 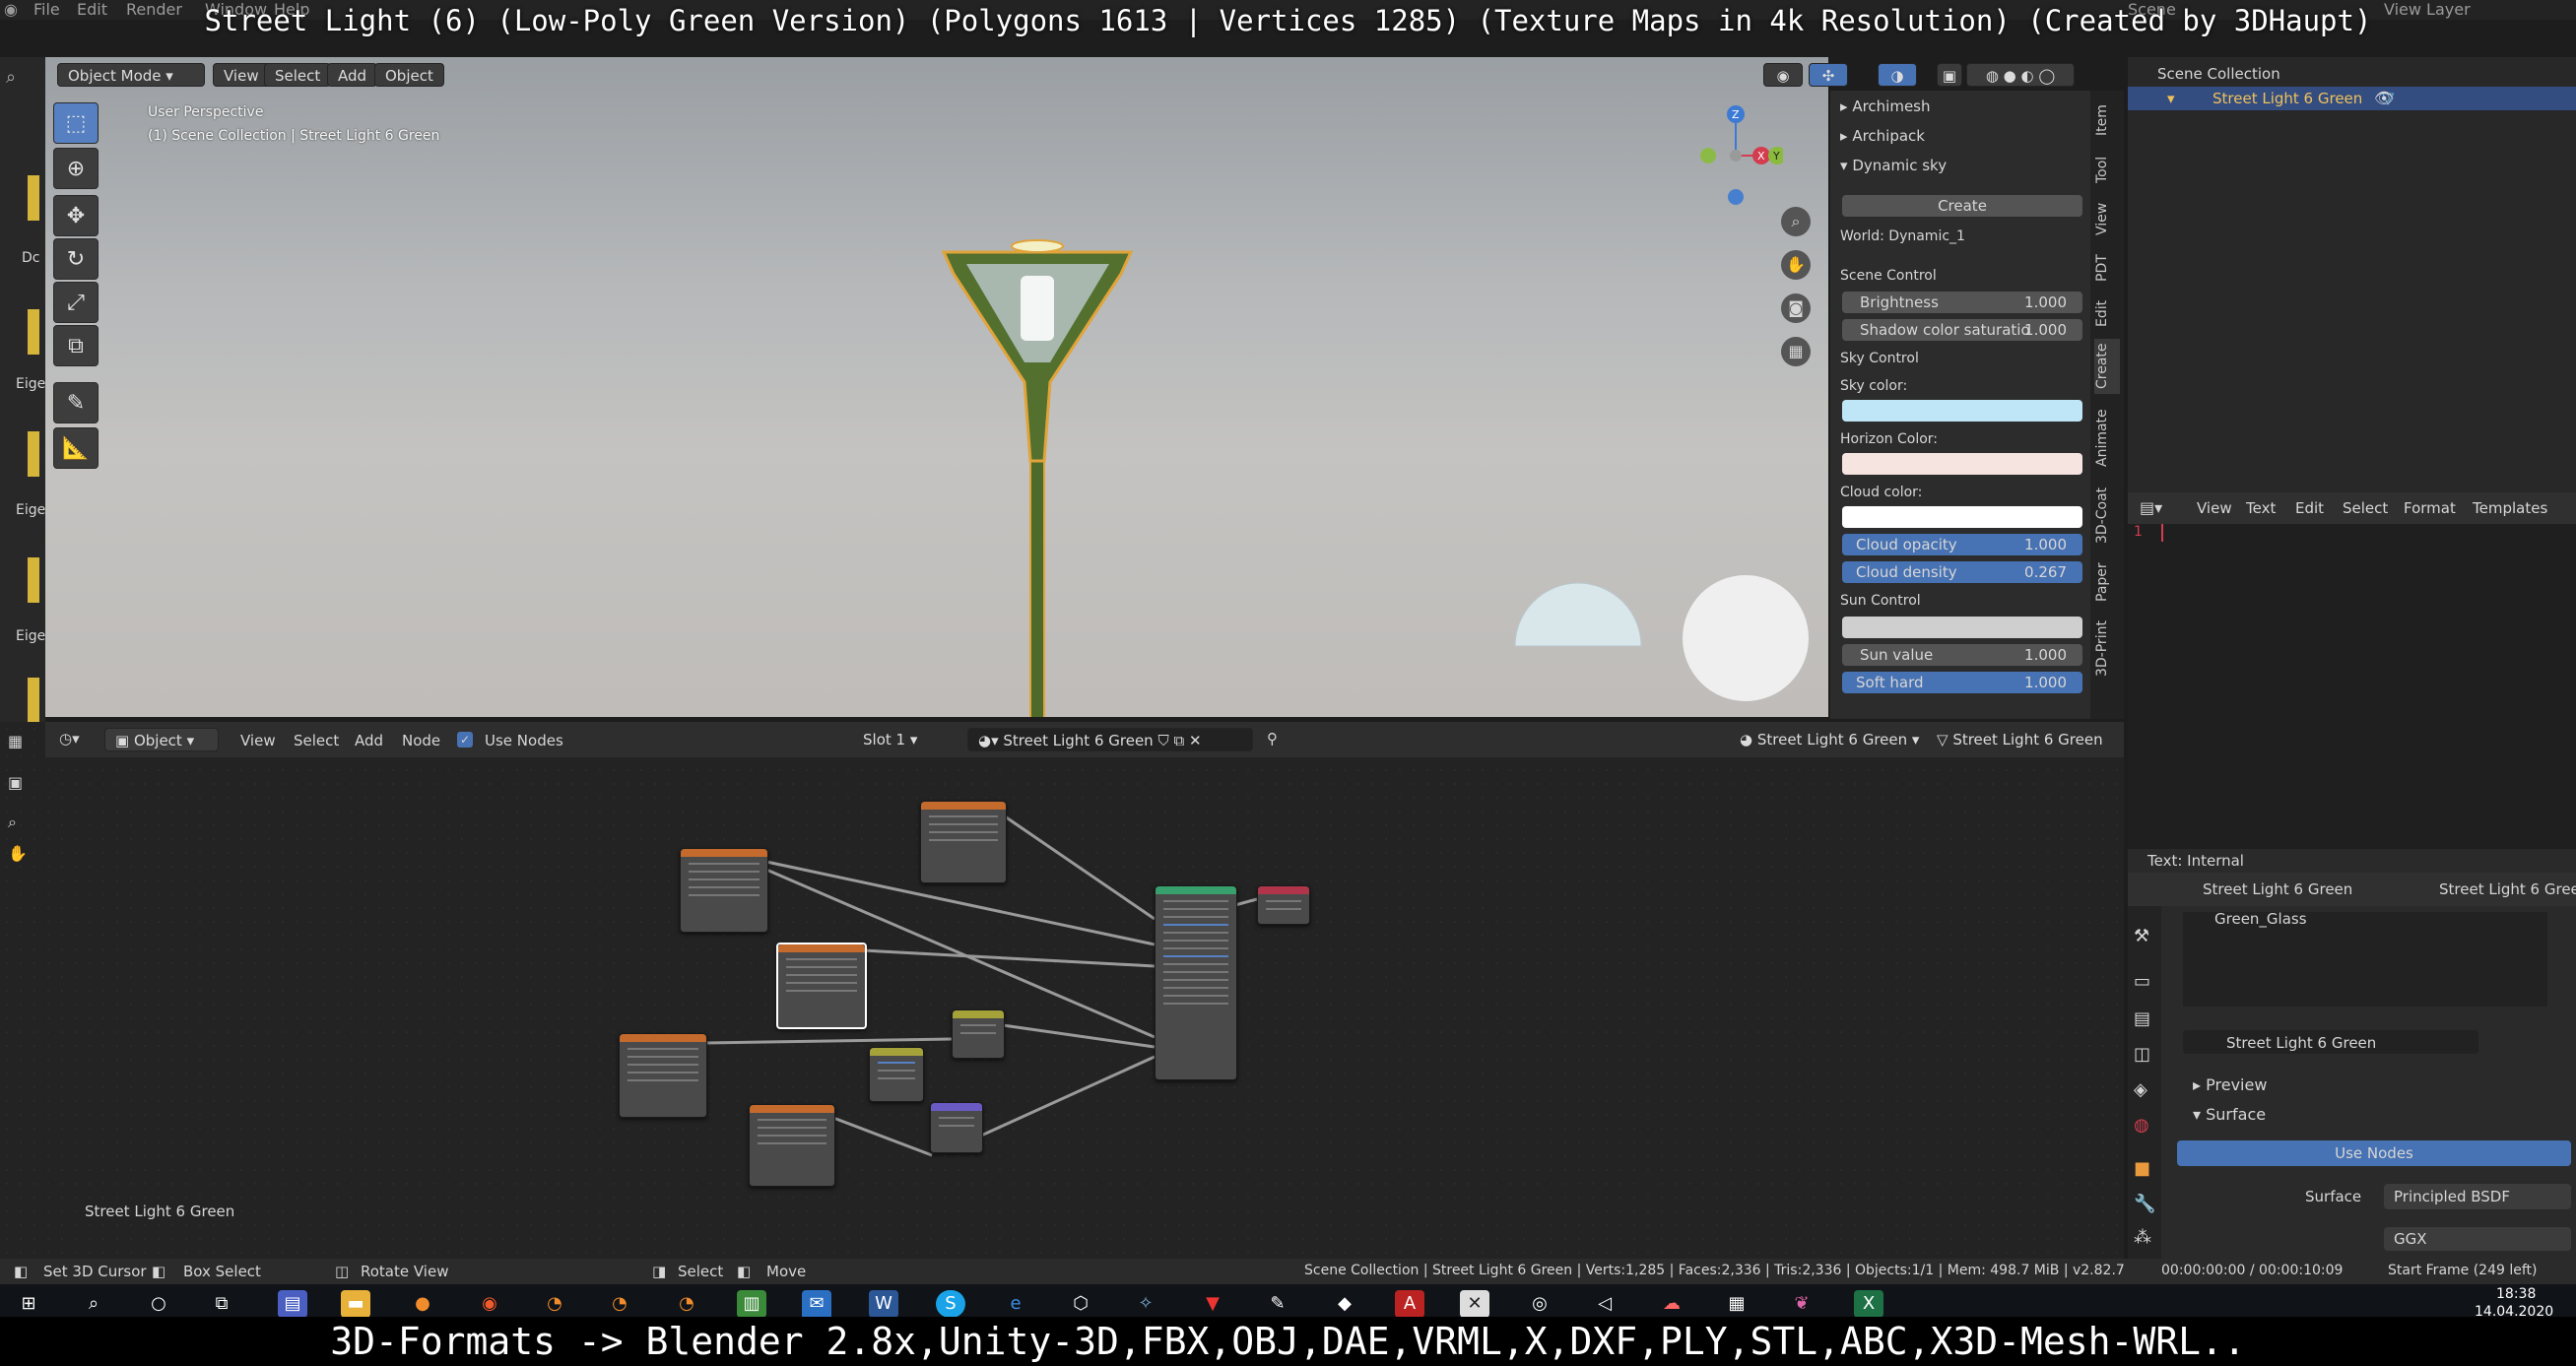 What do you see at coordinates (2142, 1018) in the screenshot?
I see `output-tab-icon: ▤` at bounding box center [2142, 1018].